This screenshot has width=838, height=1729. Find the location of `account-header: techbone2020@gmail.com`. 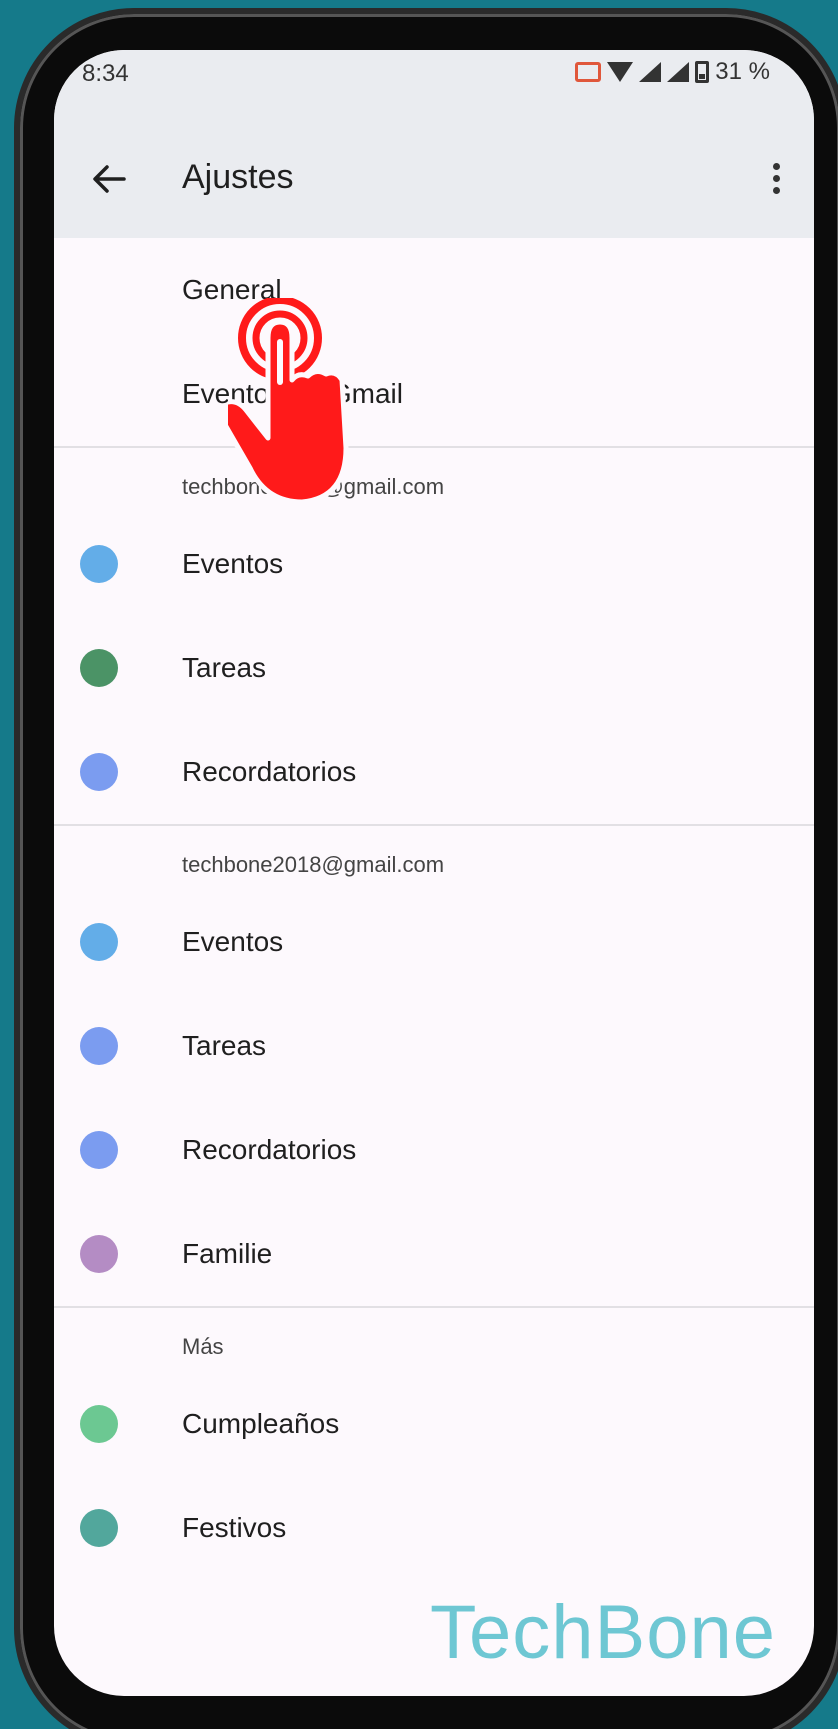

account-header: techbone2020@gmail.com is located at coordinates (434, 480).